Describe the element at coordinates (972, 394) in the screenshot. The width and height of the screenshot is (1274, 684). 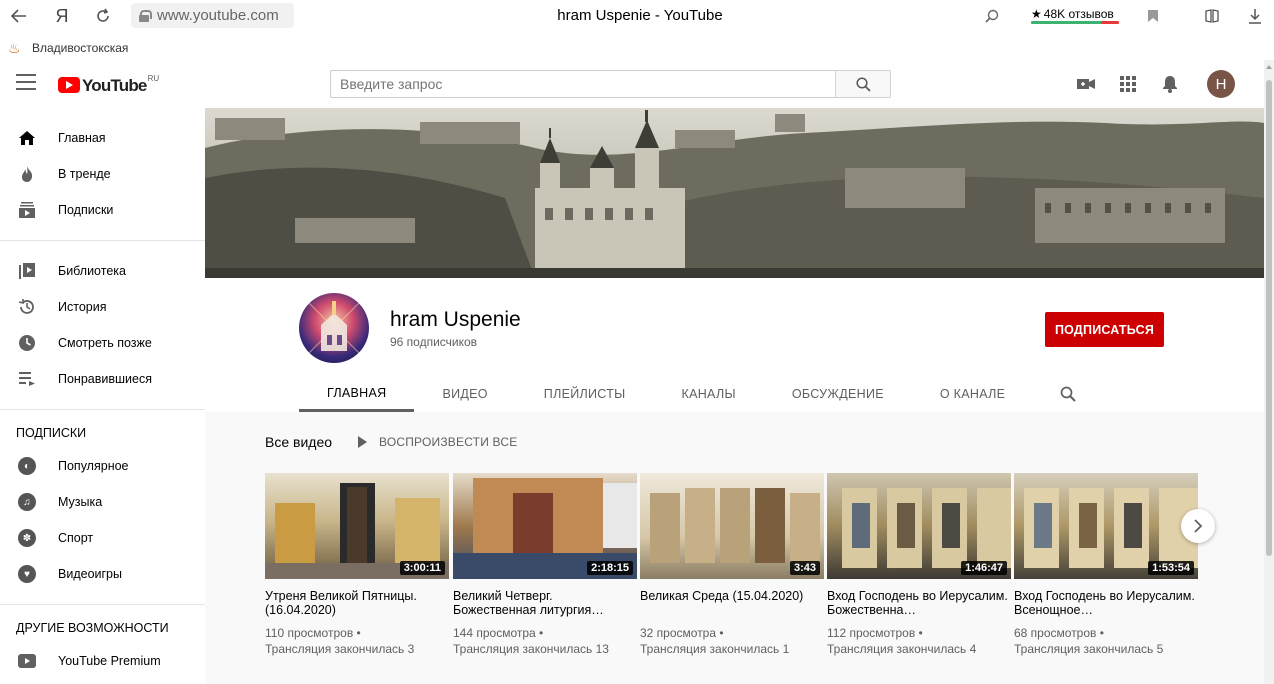
I see `tab-about: О КАНАЛЕ` at that location.